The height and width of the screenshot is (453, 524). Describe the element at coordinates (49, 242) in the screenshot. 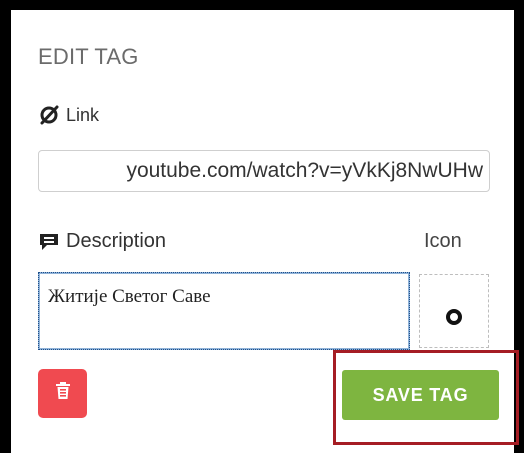

I see `comment-icon` at that location.